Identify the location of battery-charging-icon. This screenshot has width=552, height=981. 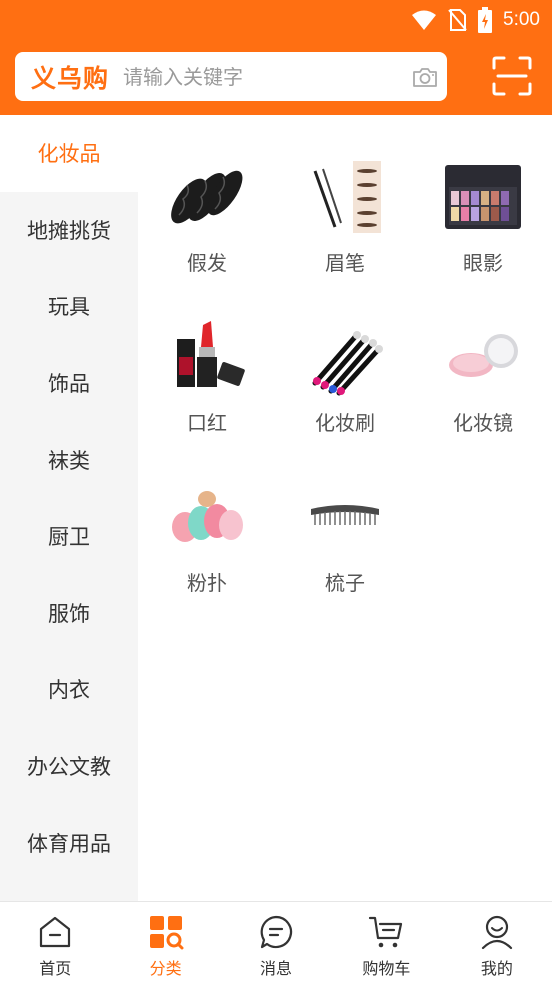
(485, 20).